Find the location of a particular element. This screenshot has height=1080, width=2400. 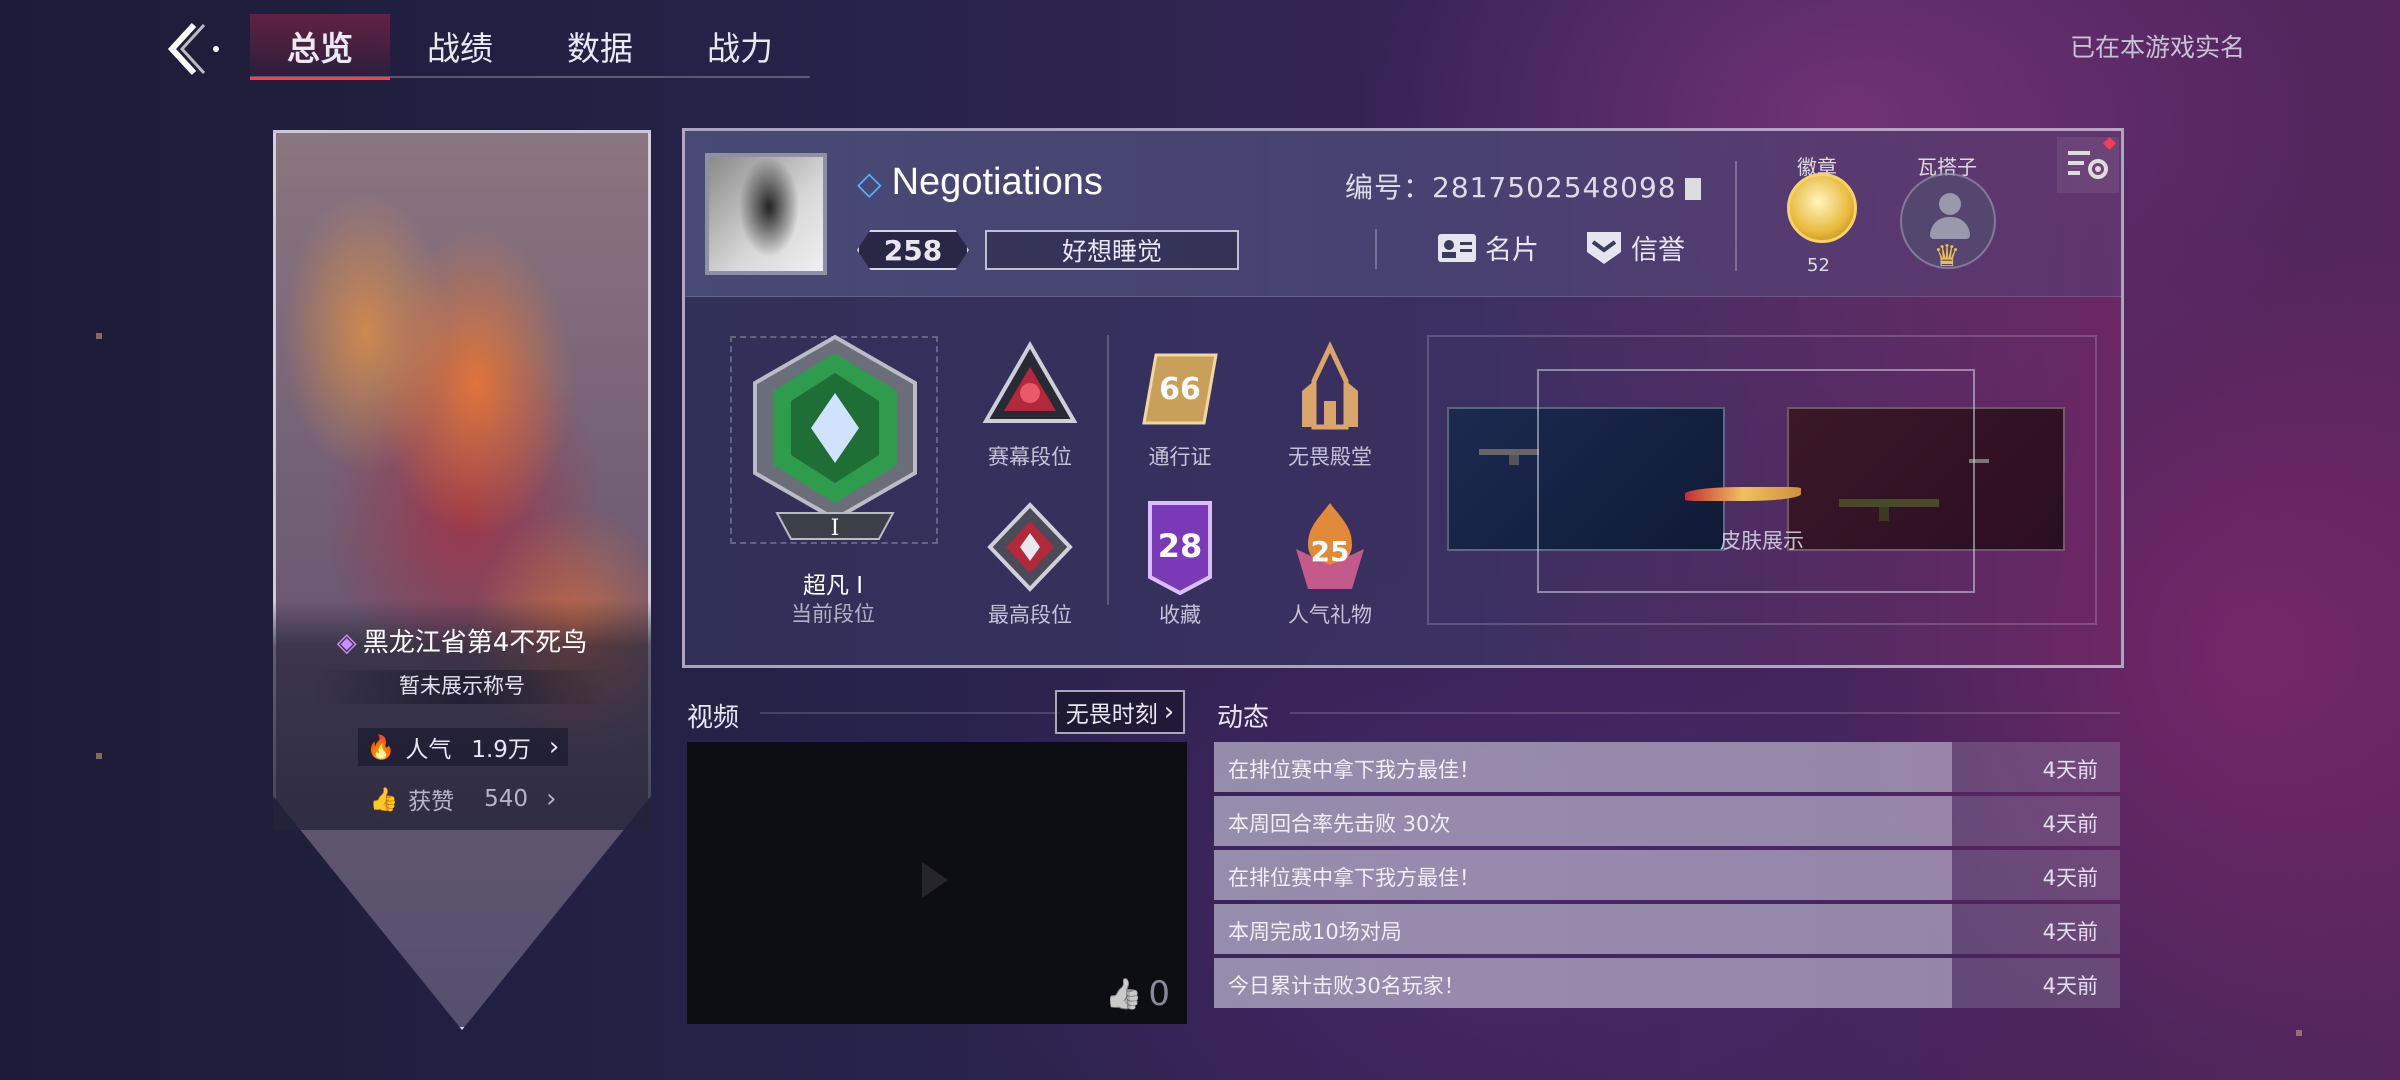

crown-icon: ♛ is located at coordinates (1947, 256).